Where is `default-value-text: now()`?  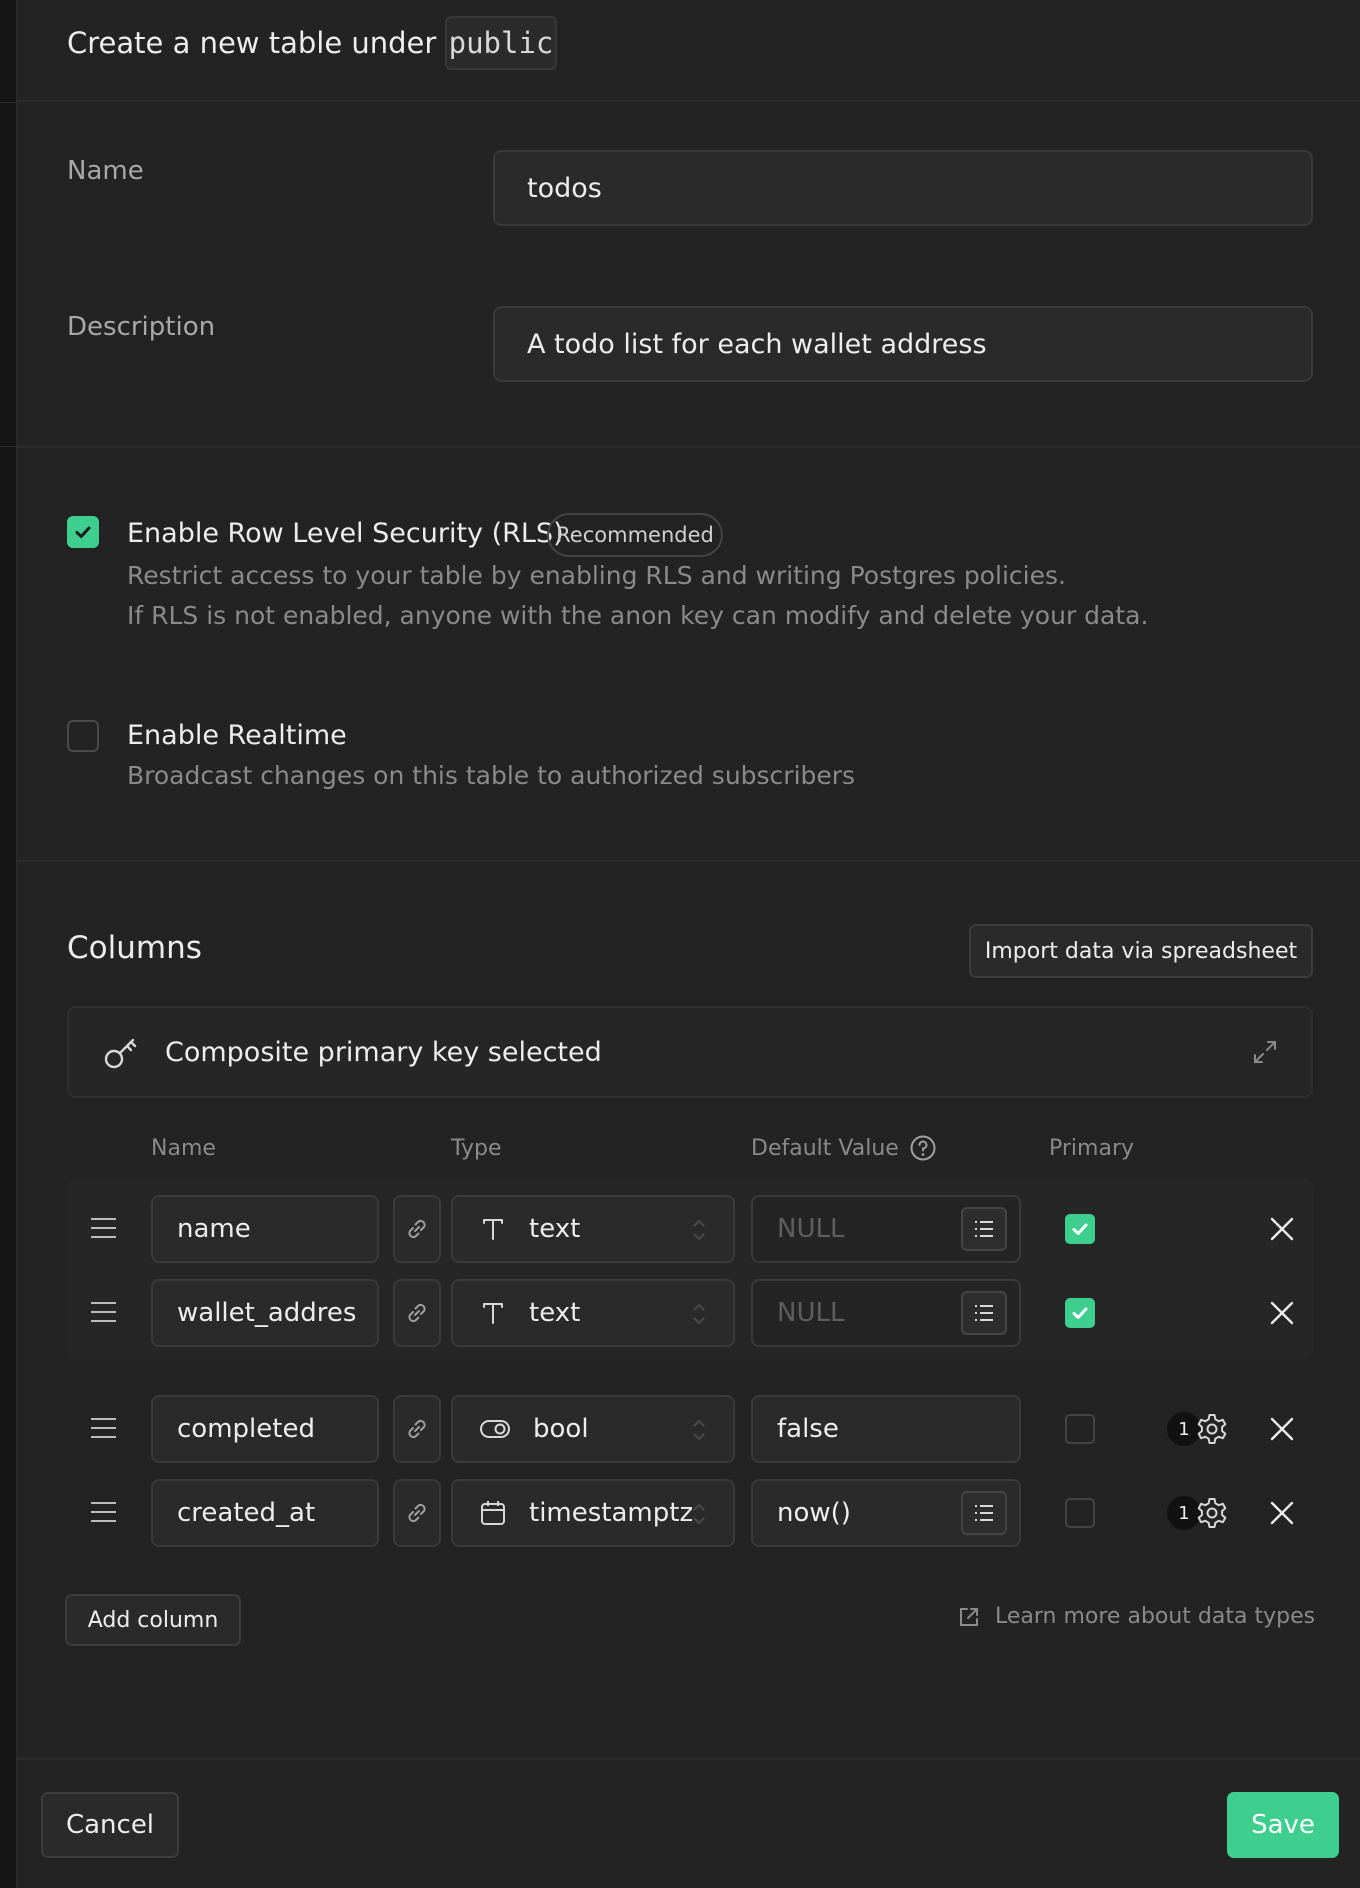
default-value-text: now() is located at coordinates (814, 1513).